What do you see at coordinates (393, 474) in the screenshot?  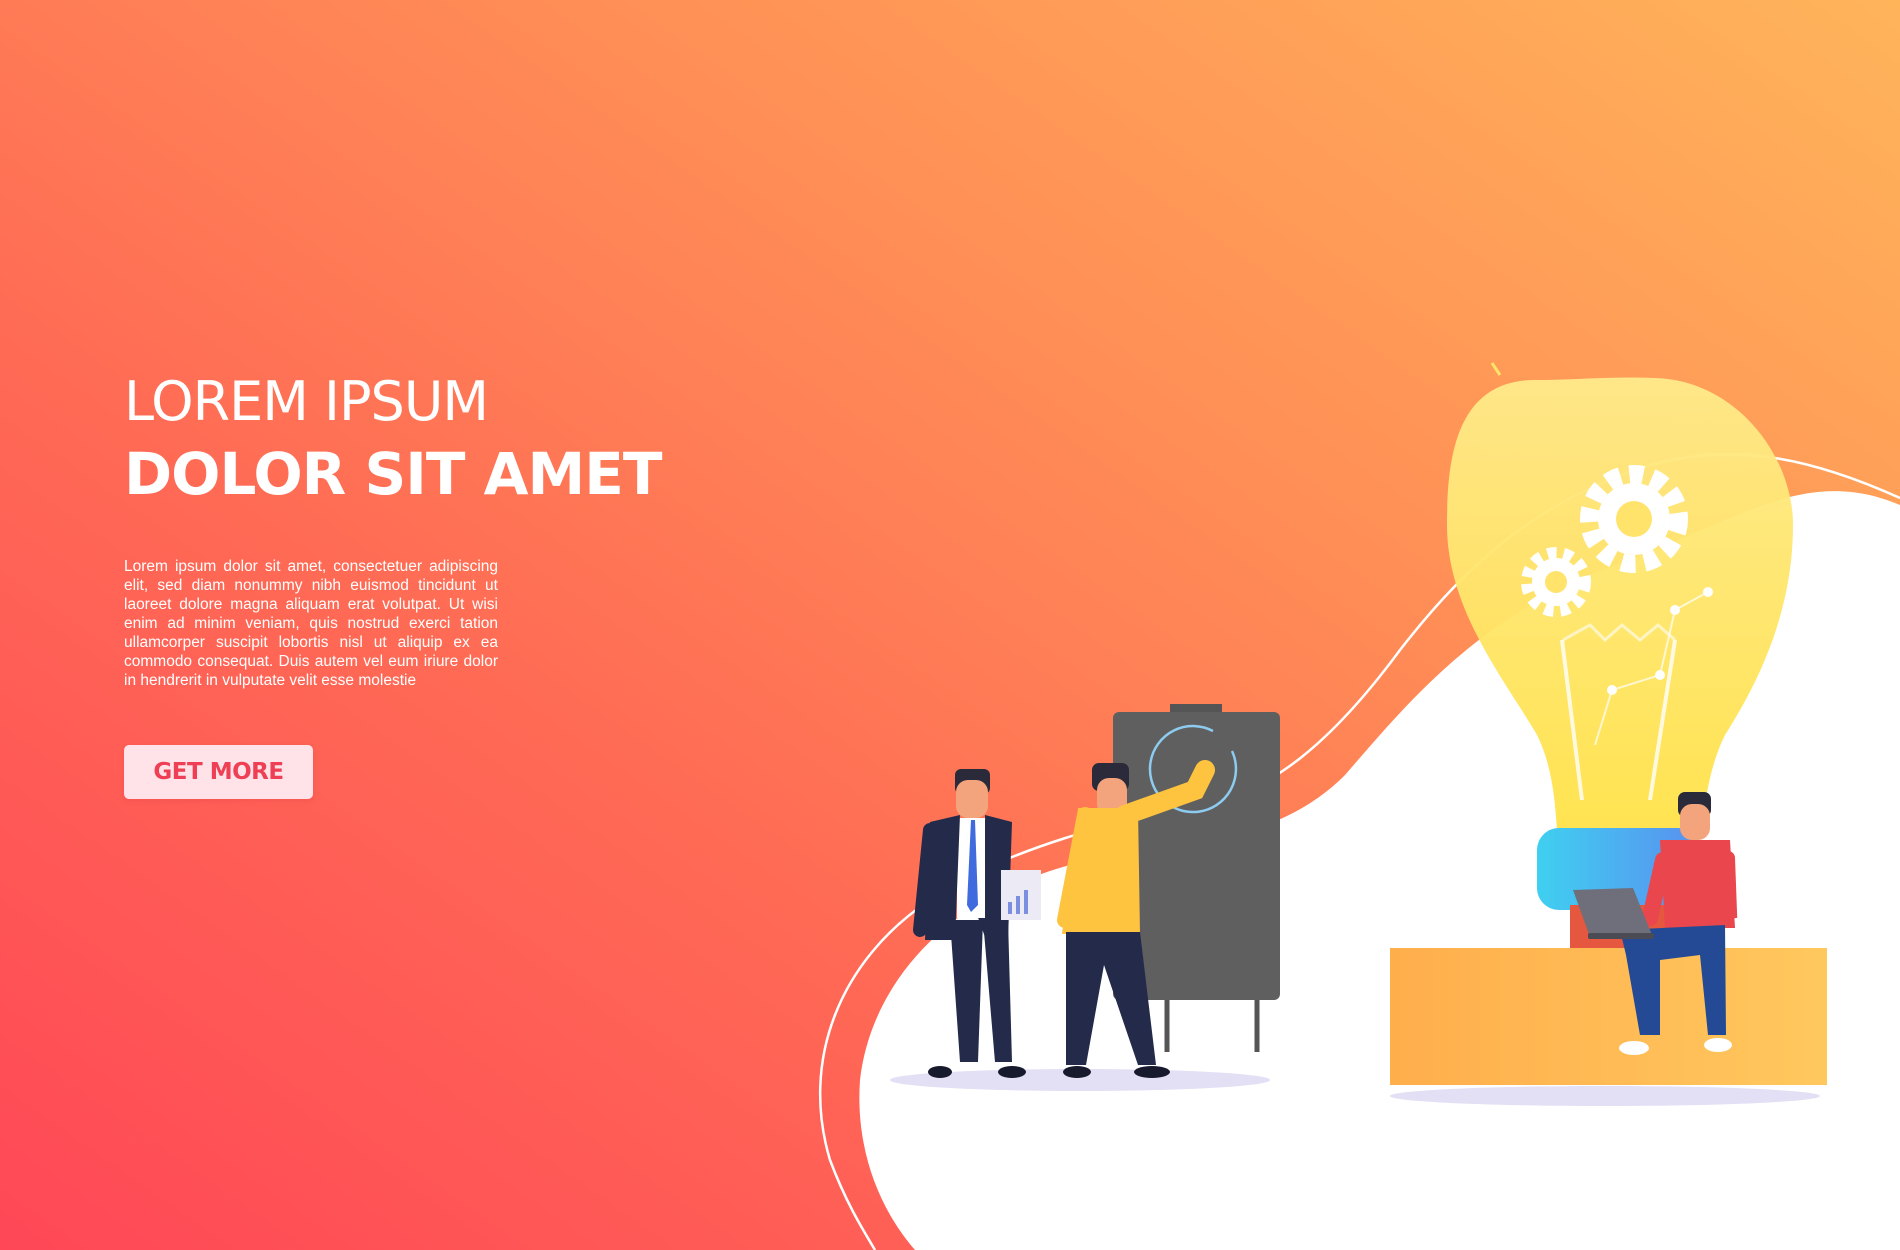 I see `headline-bold: DOLOR SIT AMET` at bounding box center [393, 474].